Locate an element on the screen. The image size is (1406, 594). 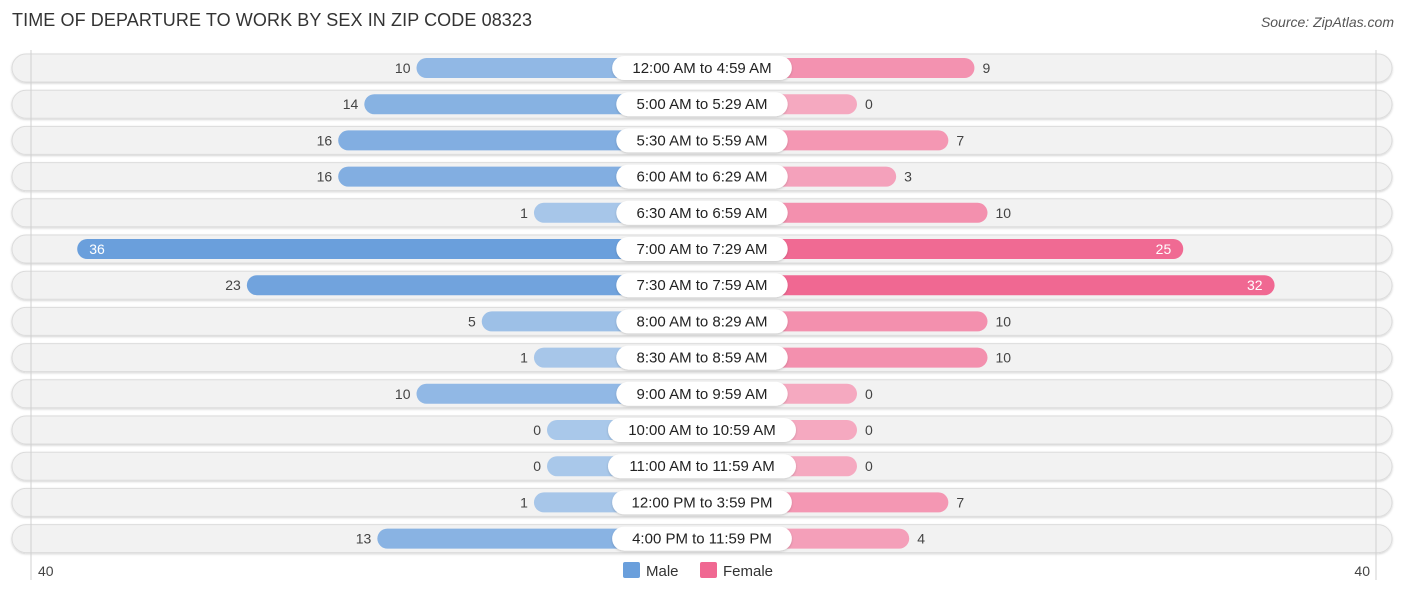
value-label-female: 32 is located at coordinates (1255, 285).